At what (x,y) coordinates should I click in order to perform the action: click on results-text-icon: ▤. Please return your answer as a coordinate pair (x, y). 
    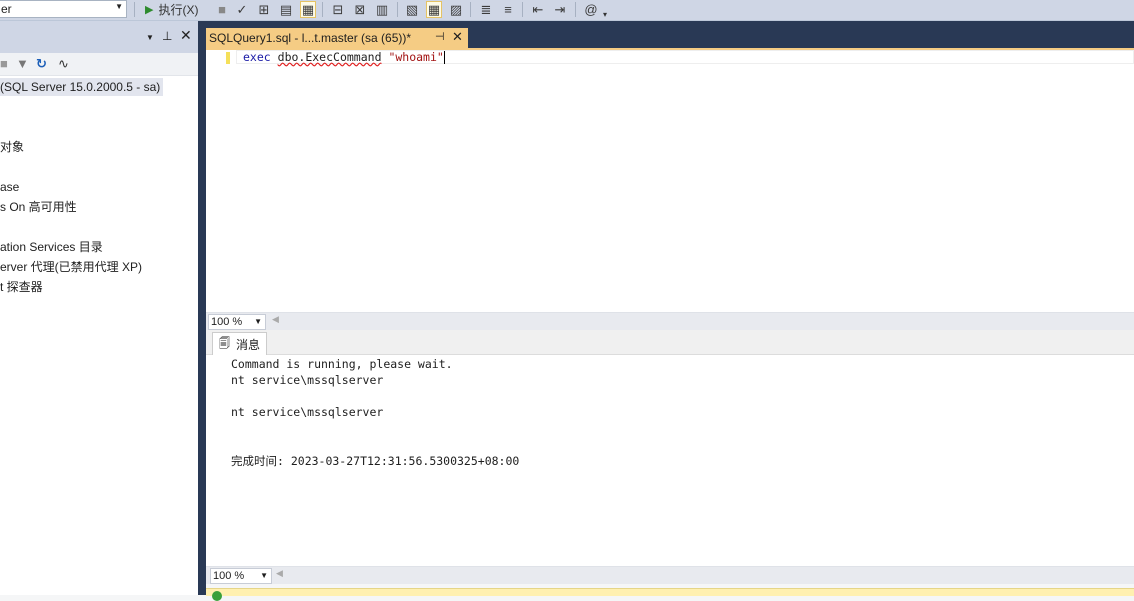
    Looking at the image, I should click on (286, 9).